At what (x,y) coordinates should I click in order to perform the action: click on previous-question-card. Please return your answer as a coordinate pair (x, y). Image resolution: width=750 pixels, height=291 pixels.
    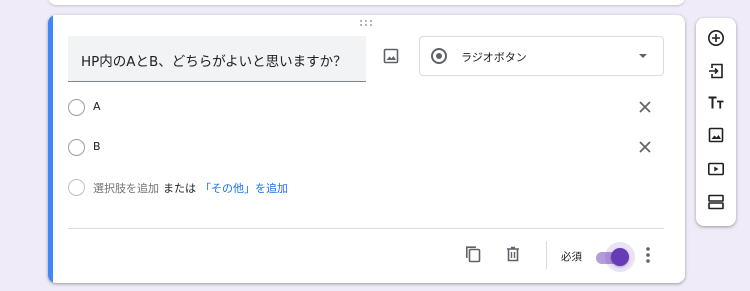
    Looking at the image, I should click on (366, 2).